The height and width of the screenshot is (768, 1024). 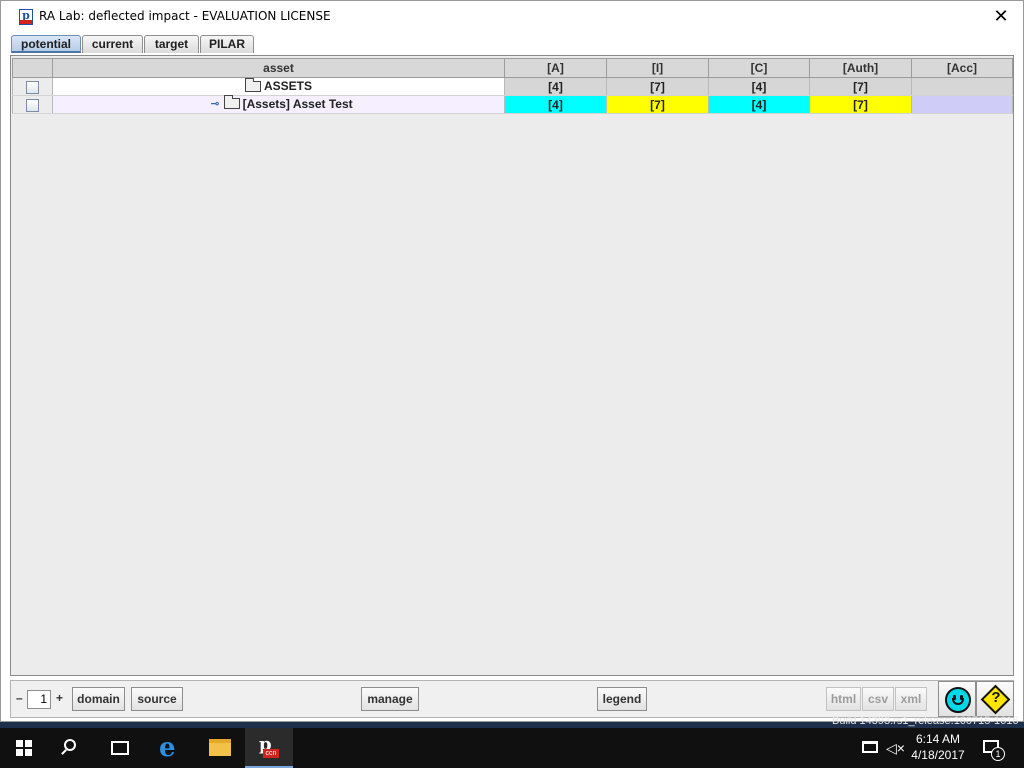 I want to click on column-header-i: [I], so click(x=657, y=68).